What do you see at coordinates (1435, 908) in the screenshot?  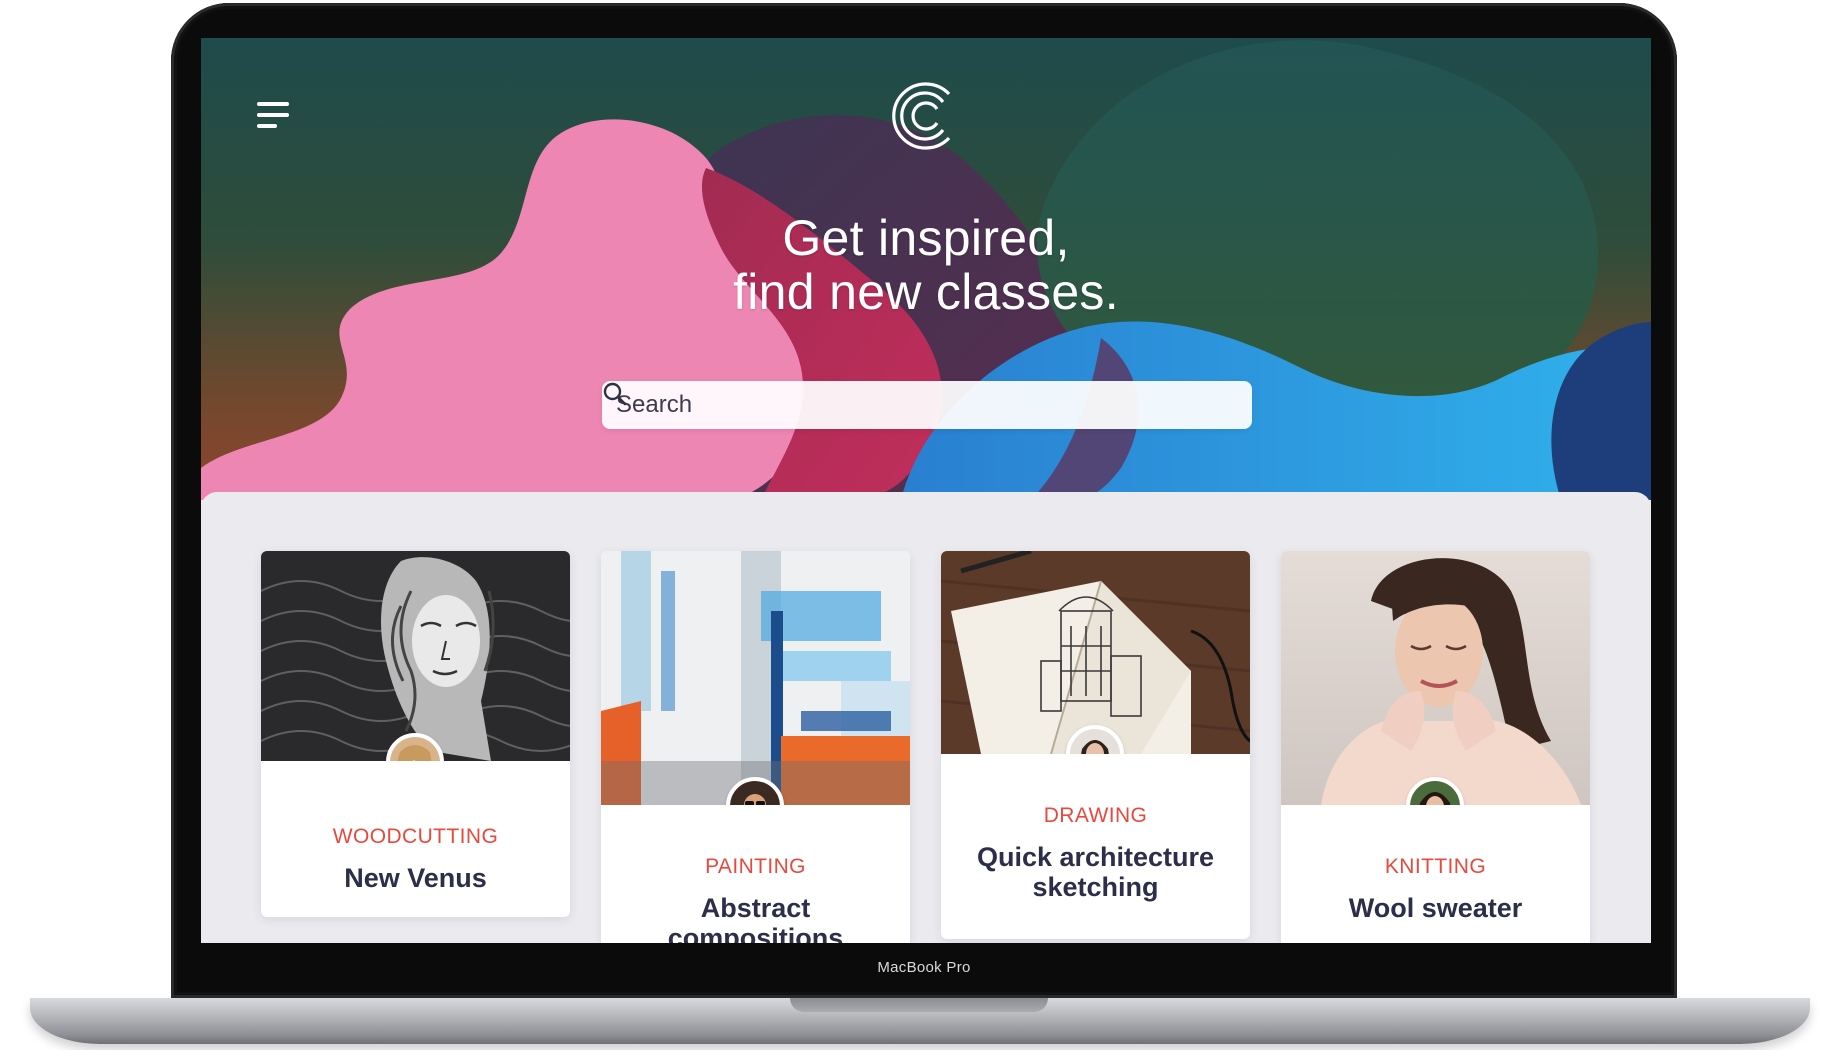 I see `class-title: Wool sweater` at bounding box center [1435, 908].